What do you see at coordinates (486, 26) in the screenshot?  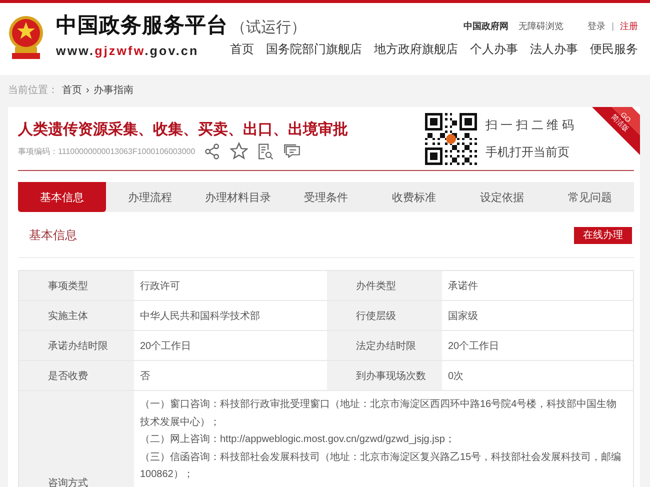 I see `top-link: 中国政府网` at bounding box center [486, 26].